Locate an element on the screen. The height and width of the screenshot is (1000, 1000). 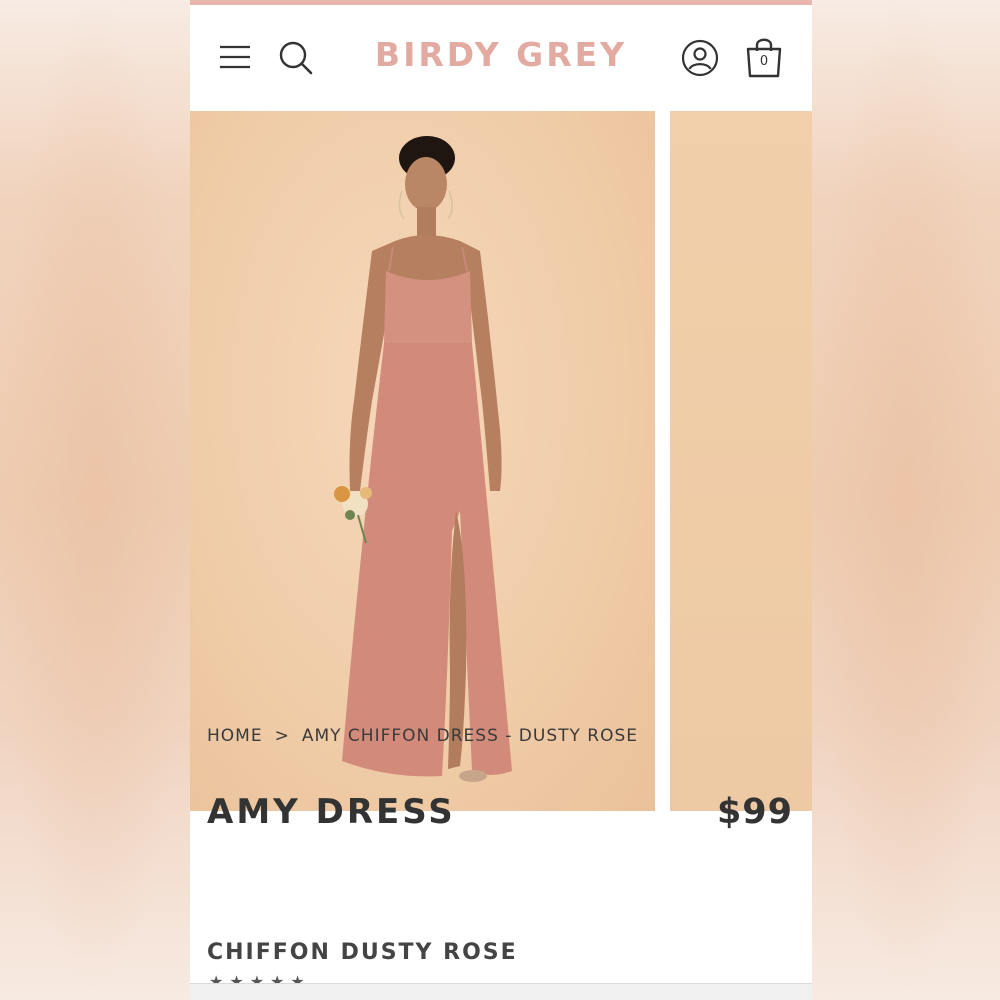
breadcrumb: HOME > AMY CHIFFON DRESS - DUSTY ROSE is located at coordinates (422, 736).